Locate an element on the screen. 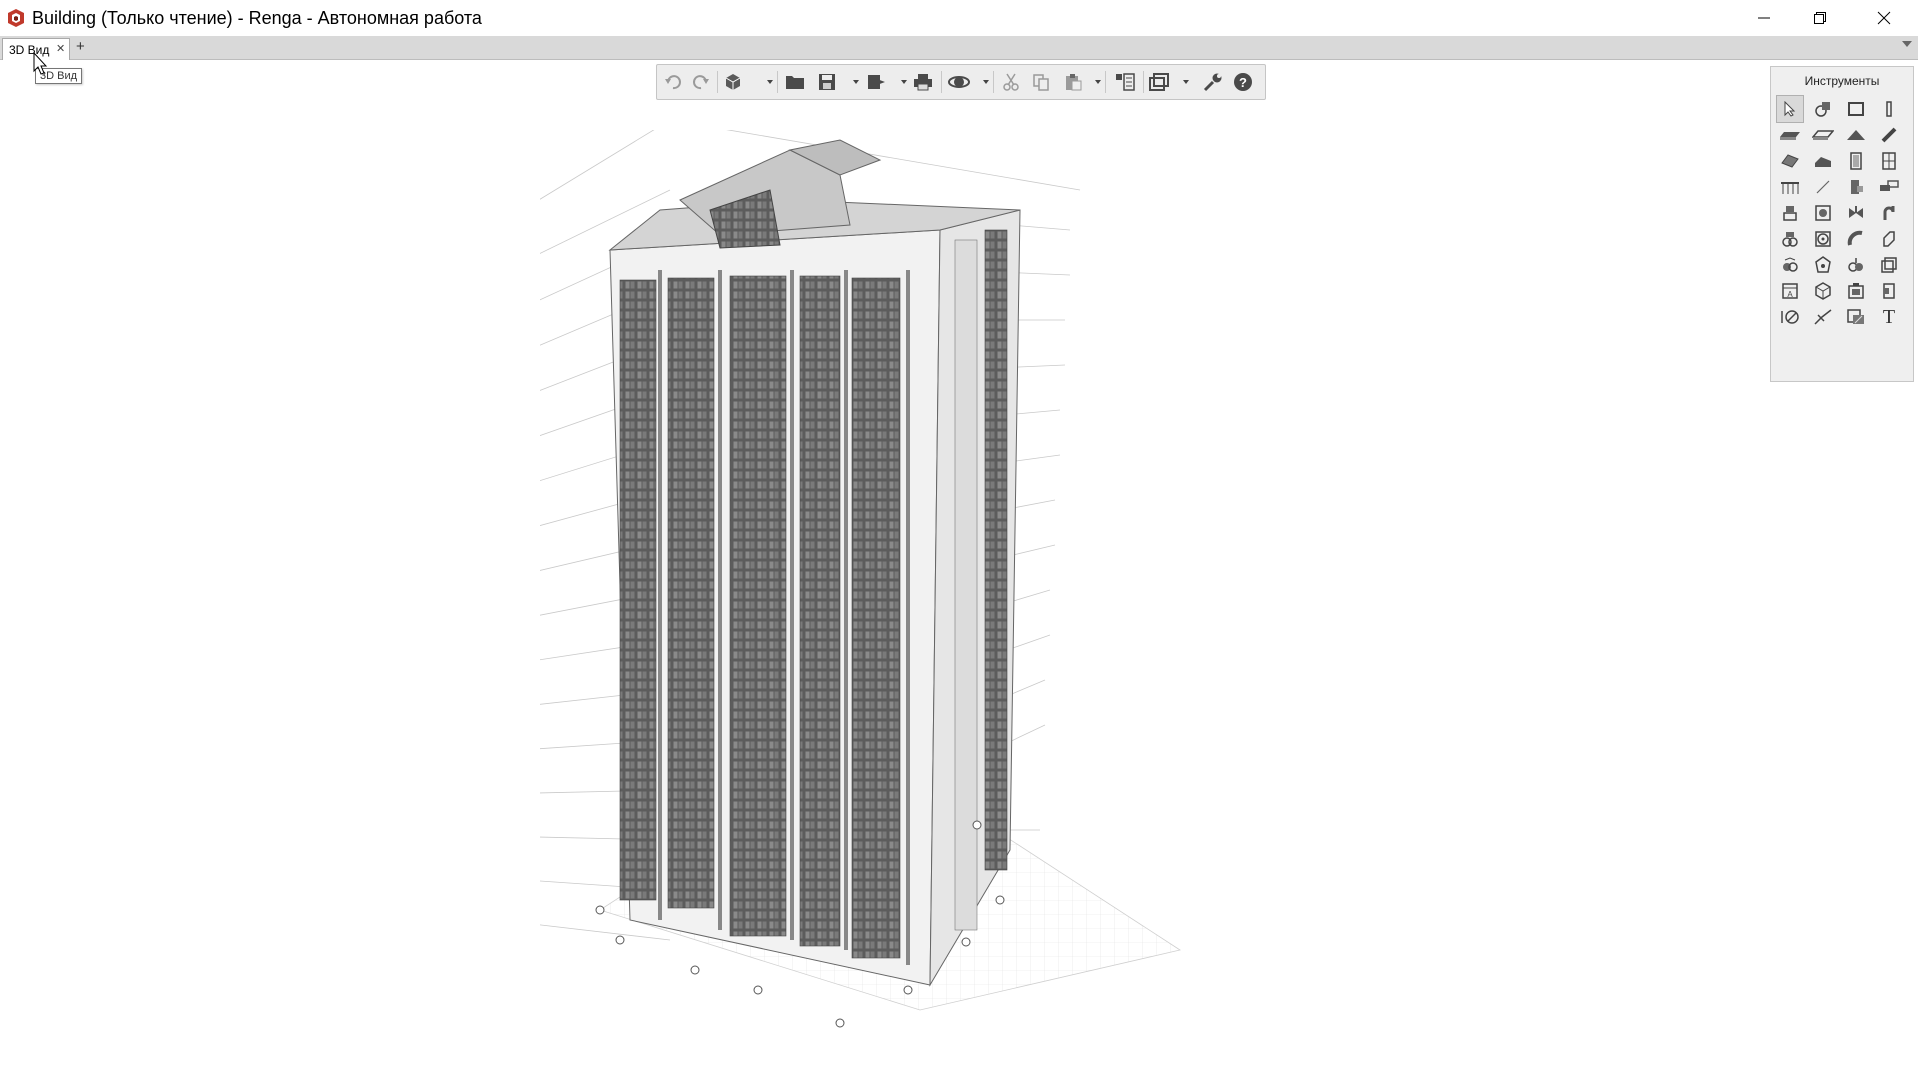 The image size is (1918, 1078). export-button is located at coordinates (877, 82).